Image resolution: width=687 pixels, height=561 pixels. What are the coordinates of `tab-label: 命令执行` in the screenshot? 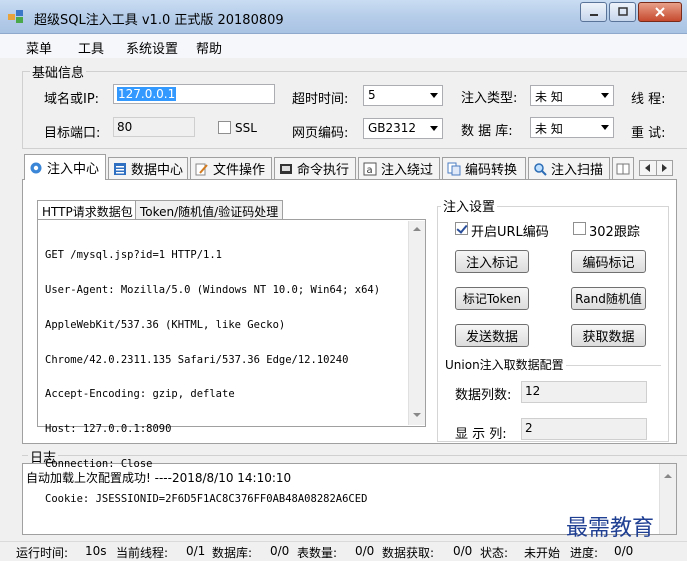 It's located at (323, 170).